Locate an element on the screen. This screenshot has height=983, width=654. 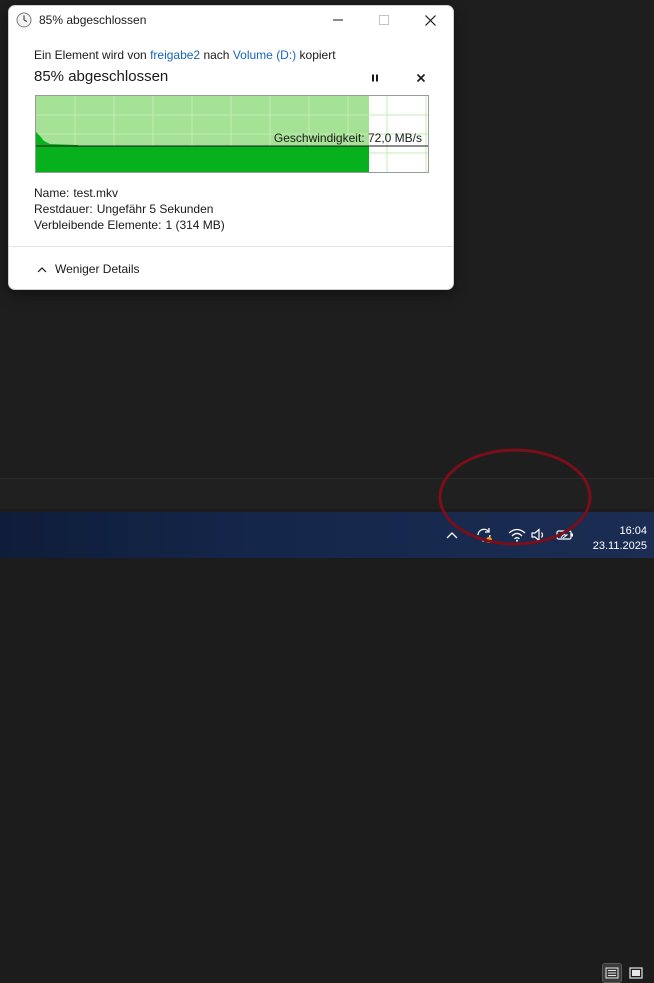
maximize-button is located at coordinates (384, 20).